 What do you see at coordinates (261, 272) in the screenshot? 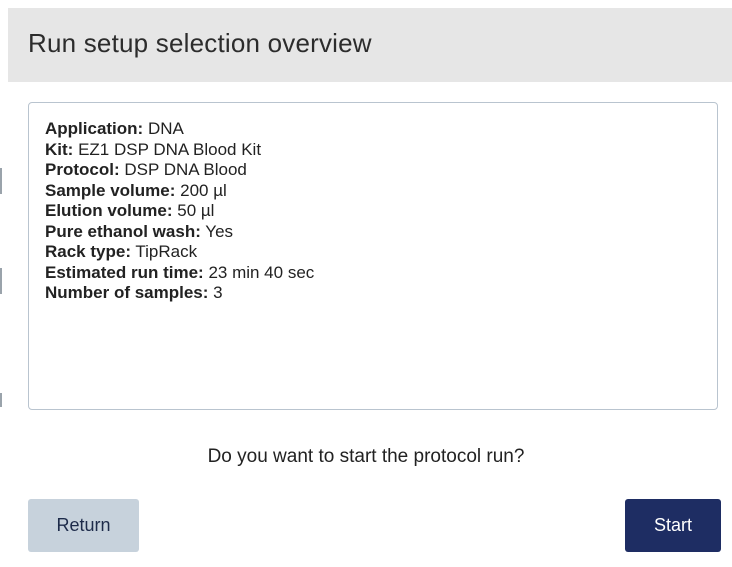
I see `summary-value: 23 min 40 sec` at bounding box center [261, 272].